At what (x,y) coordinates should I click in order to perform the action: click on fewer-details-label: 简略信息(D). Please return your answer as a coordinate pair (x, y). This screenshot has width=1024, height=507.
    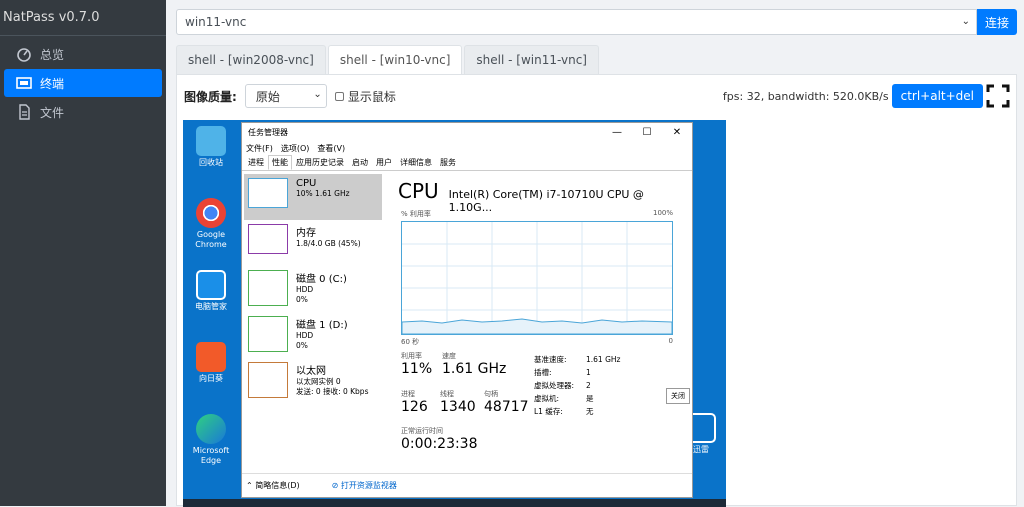
    Looking at the image, I should click on (277, 485).